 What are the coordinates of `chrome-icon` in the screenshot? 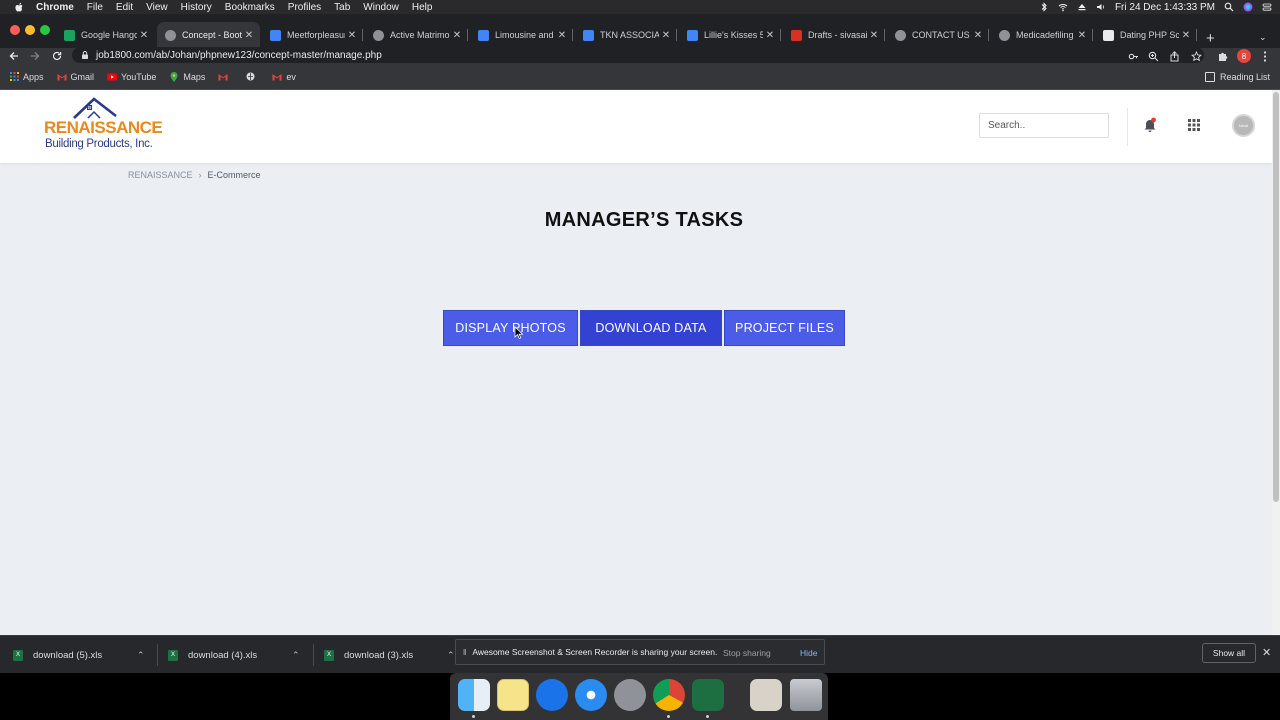 It's located at (669, 695).